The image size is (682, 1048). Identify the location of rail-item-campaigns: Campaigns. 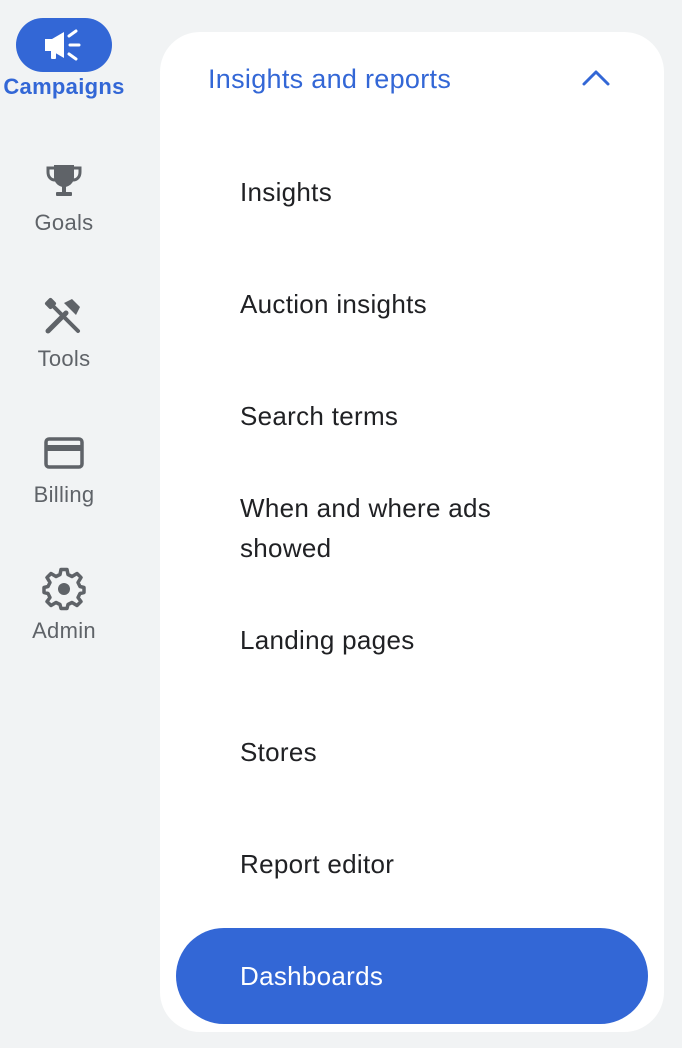
(64, 59).